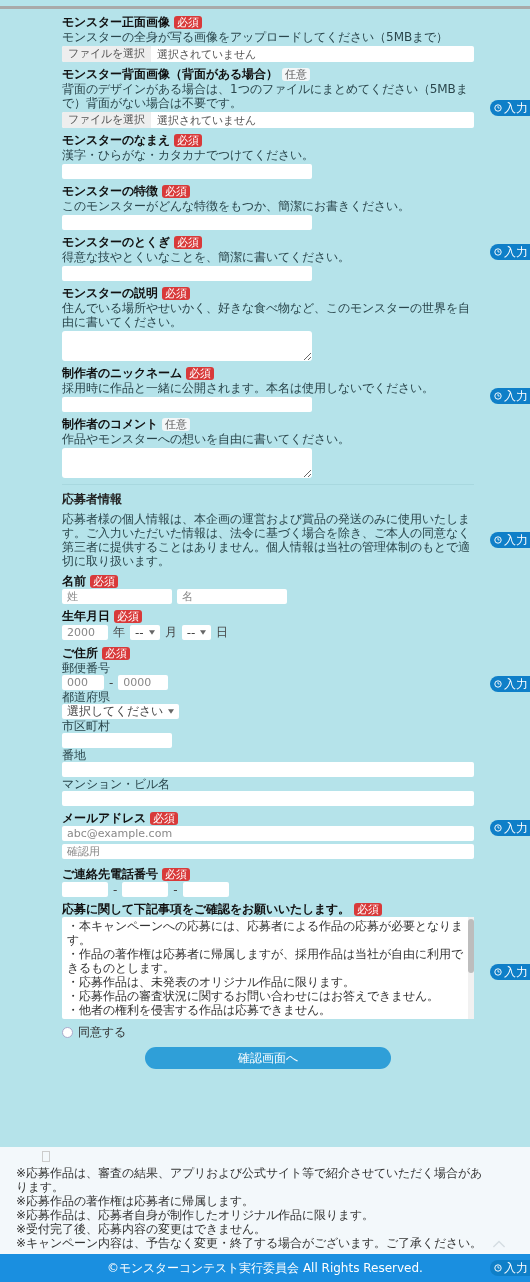  I want to click on field-label: ご住所, so click(80, 653).